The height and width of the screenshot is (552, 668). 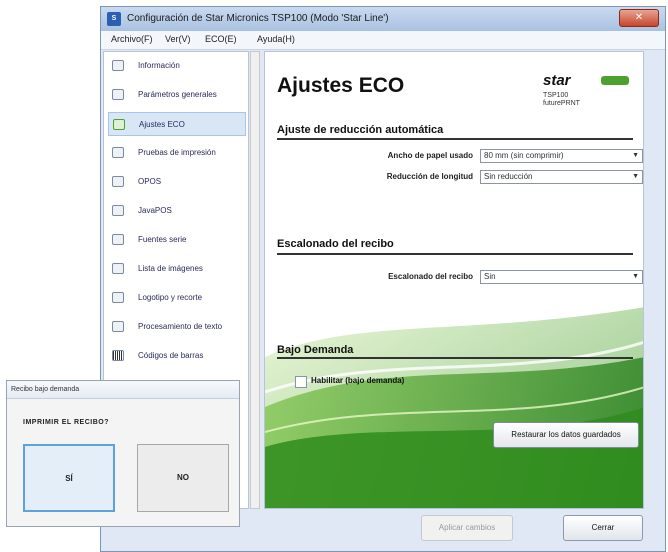 I want to click on length-reduction-select: Sin reducción ▼, so click(x=561, y=177).